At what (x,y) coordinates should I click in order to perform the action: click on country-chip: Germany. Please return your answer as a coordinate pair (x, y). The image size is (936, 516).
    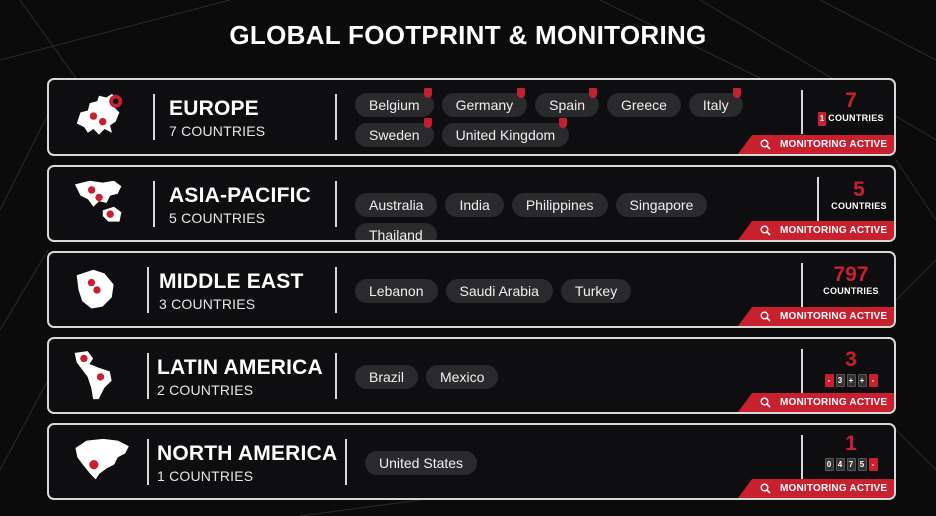
    Looking at the image, I should click on (484, 102).